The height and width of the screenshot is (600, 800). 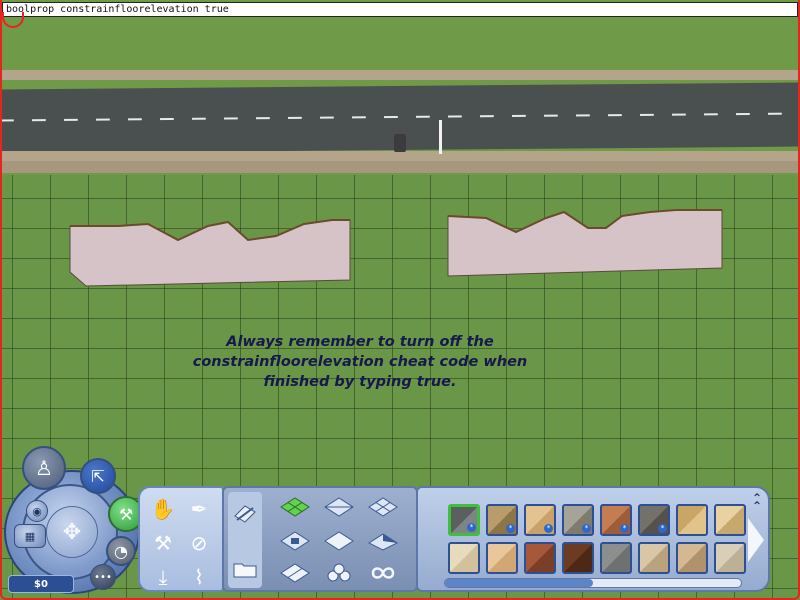 What do you see at coordinates (519, 583) in the screenshot?
I see `catalog-scroll-thumb` at bounding box center [519, 583].